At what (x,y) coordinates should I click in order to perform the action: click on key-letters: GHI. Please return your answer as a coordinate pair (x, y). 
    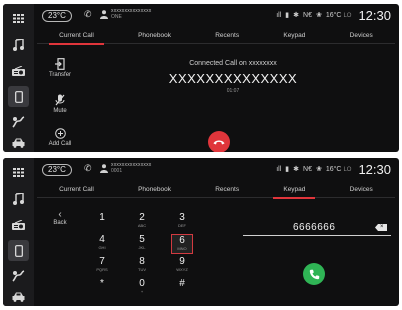
    Looking at the image, I should click on (102, 247).